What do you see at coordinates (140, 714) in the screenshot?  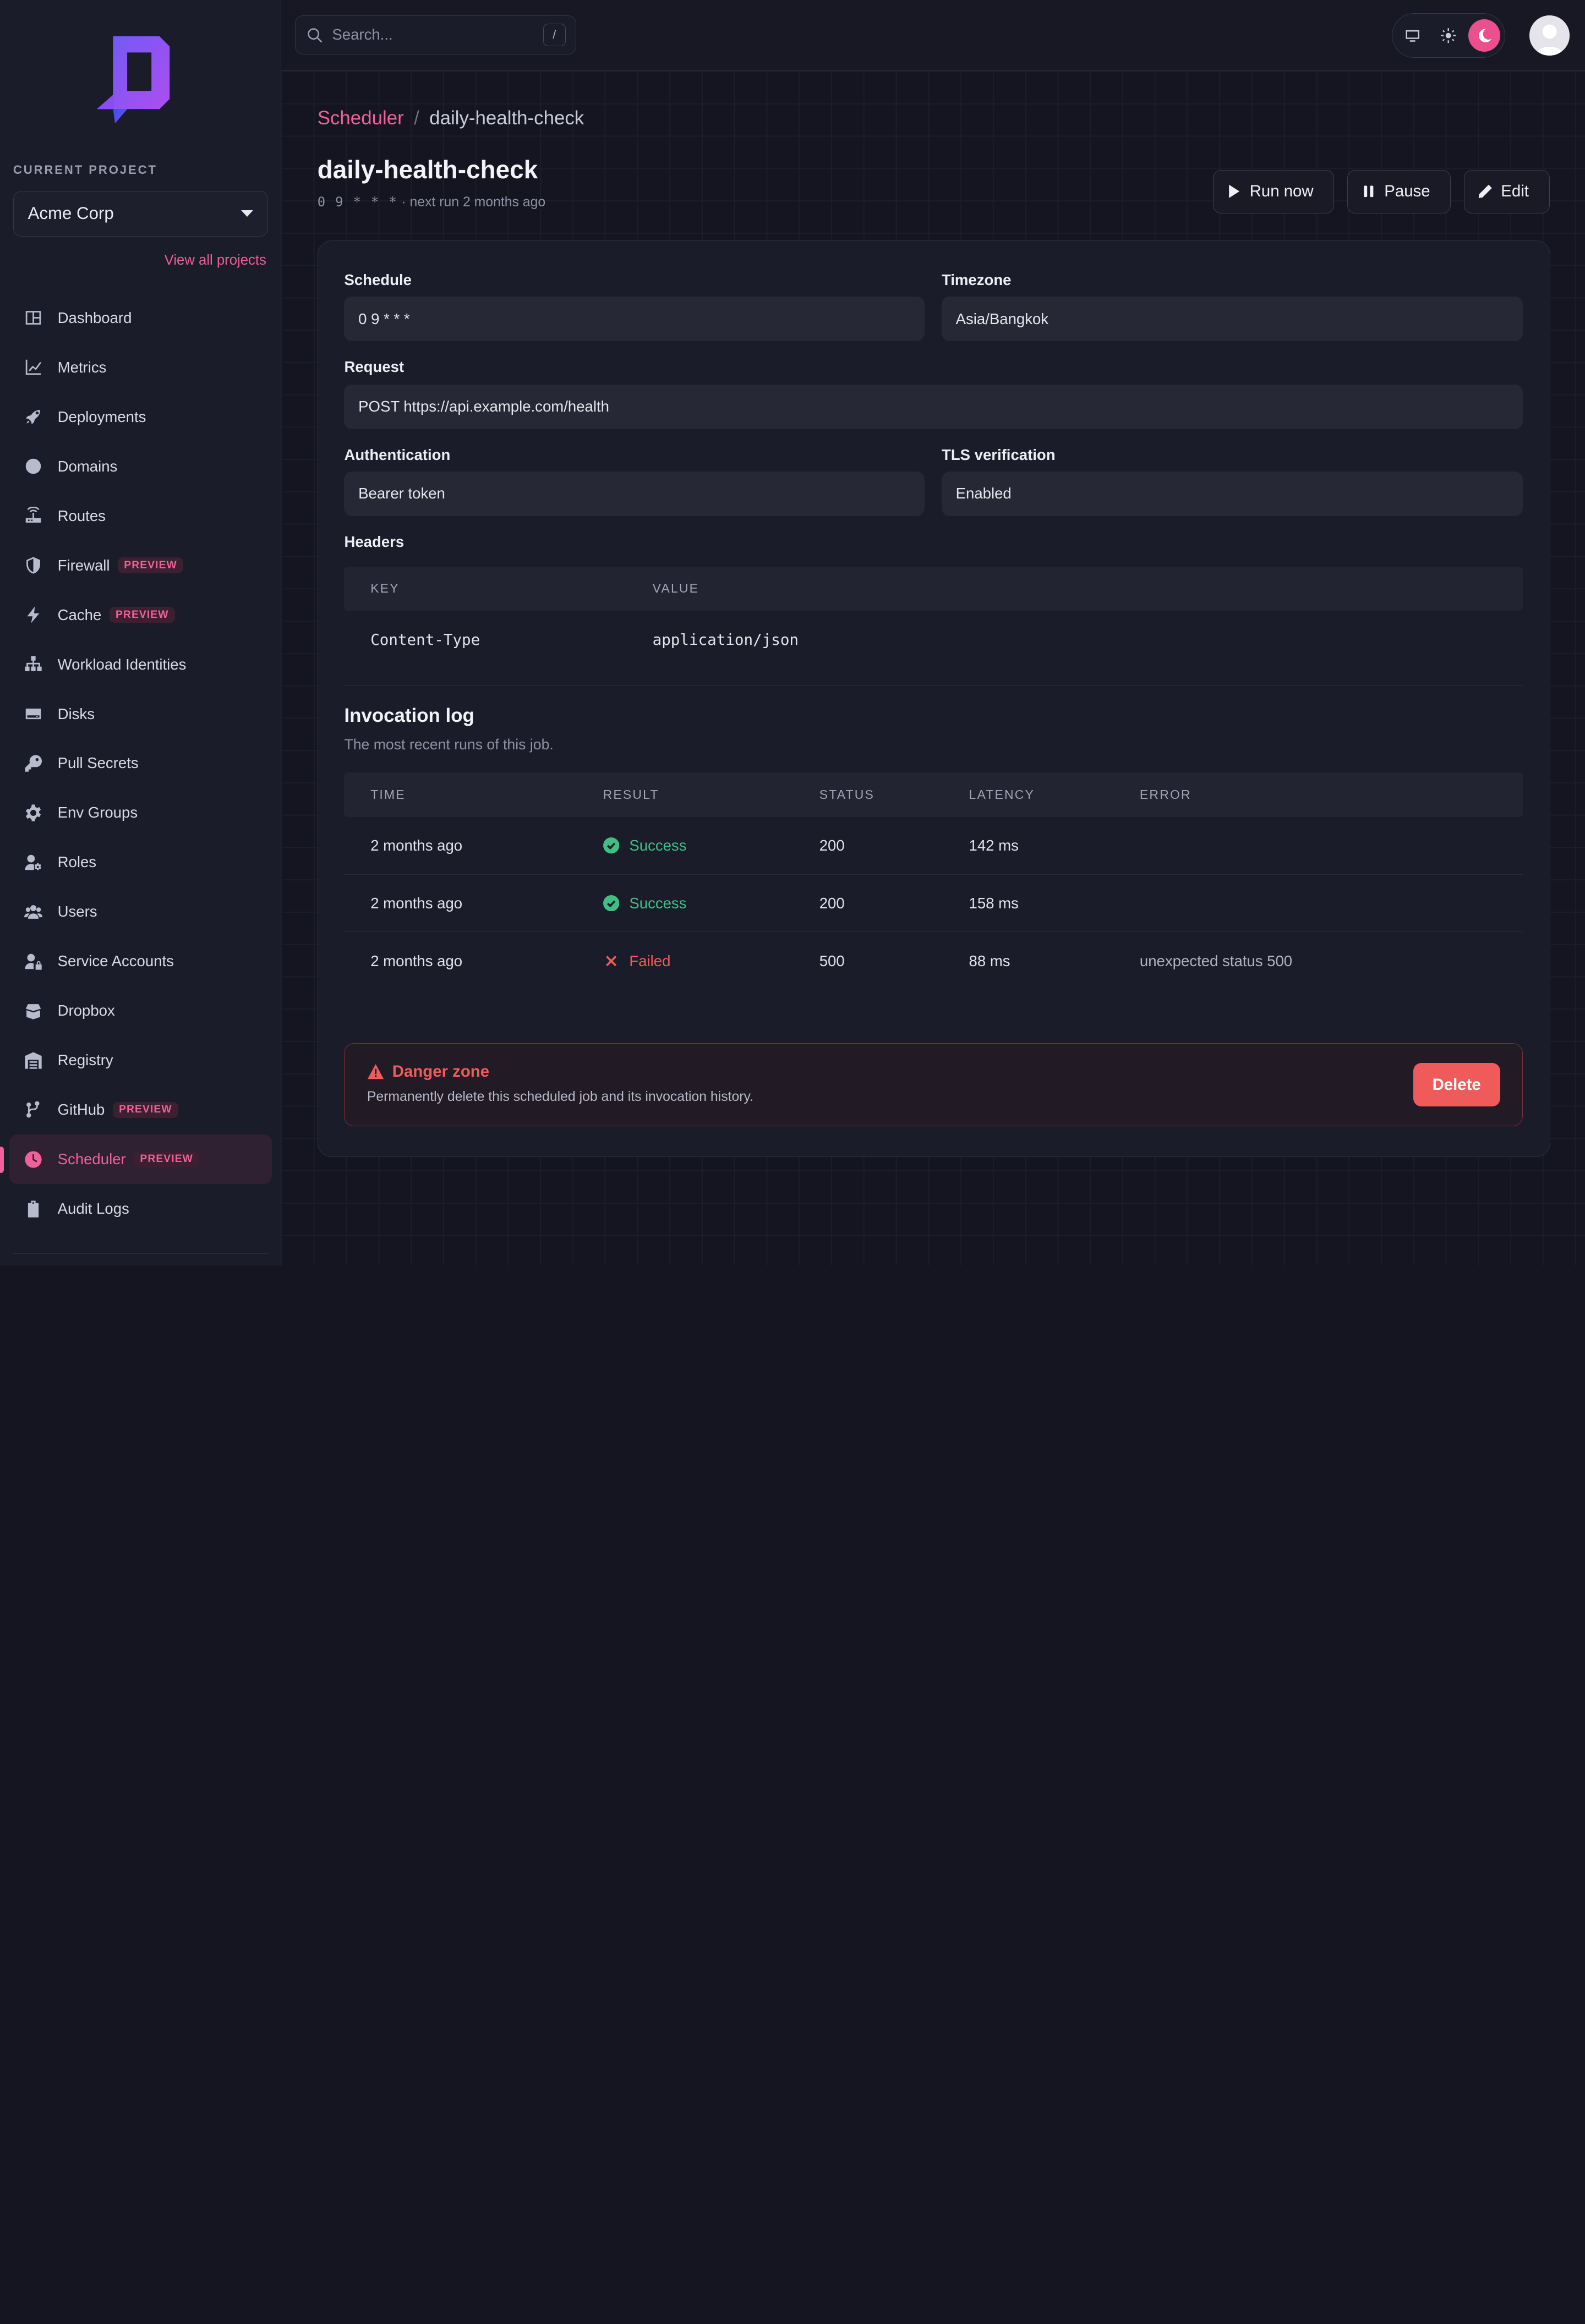 I see `sidebar-item-disks: Disks` at bounding box center [140, 714].